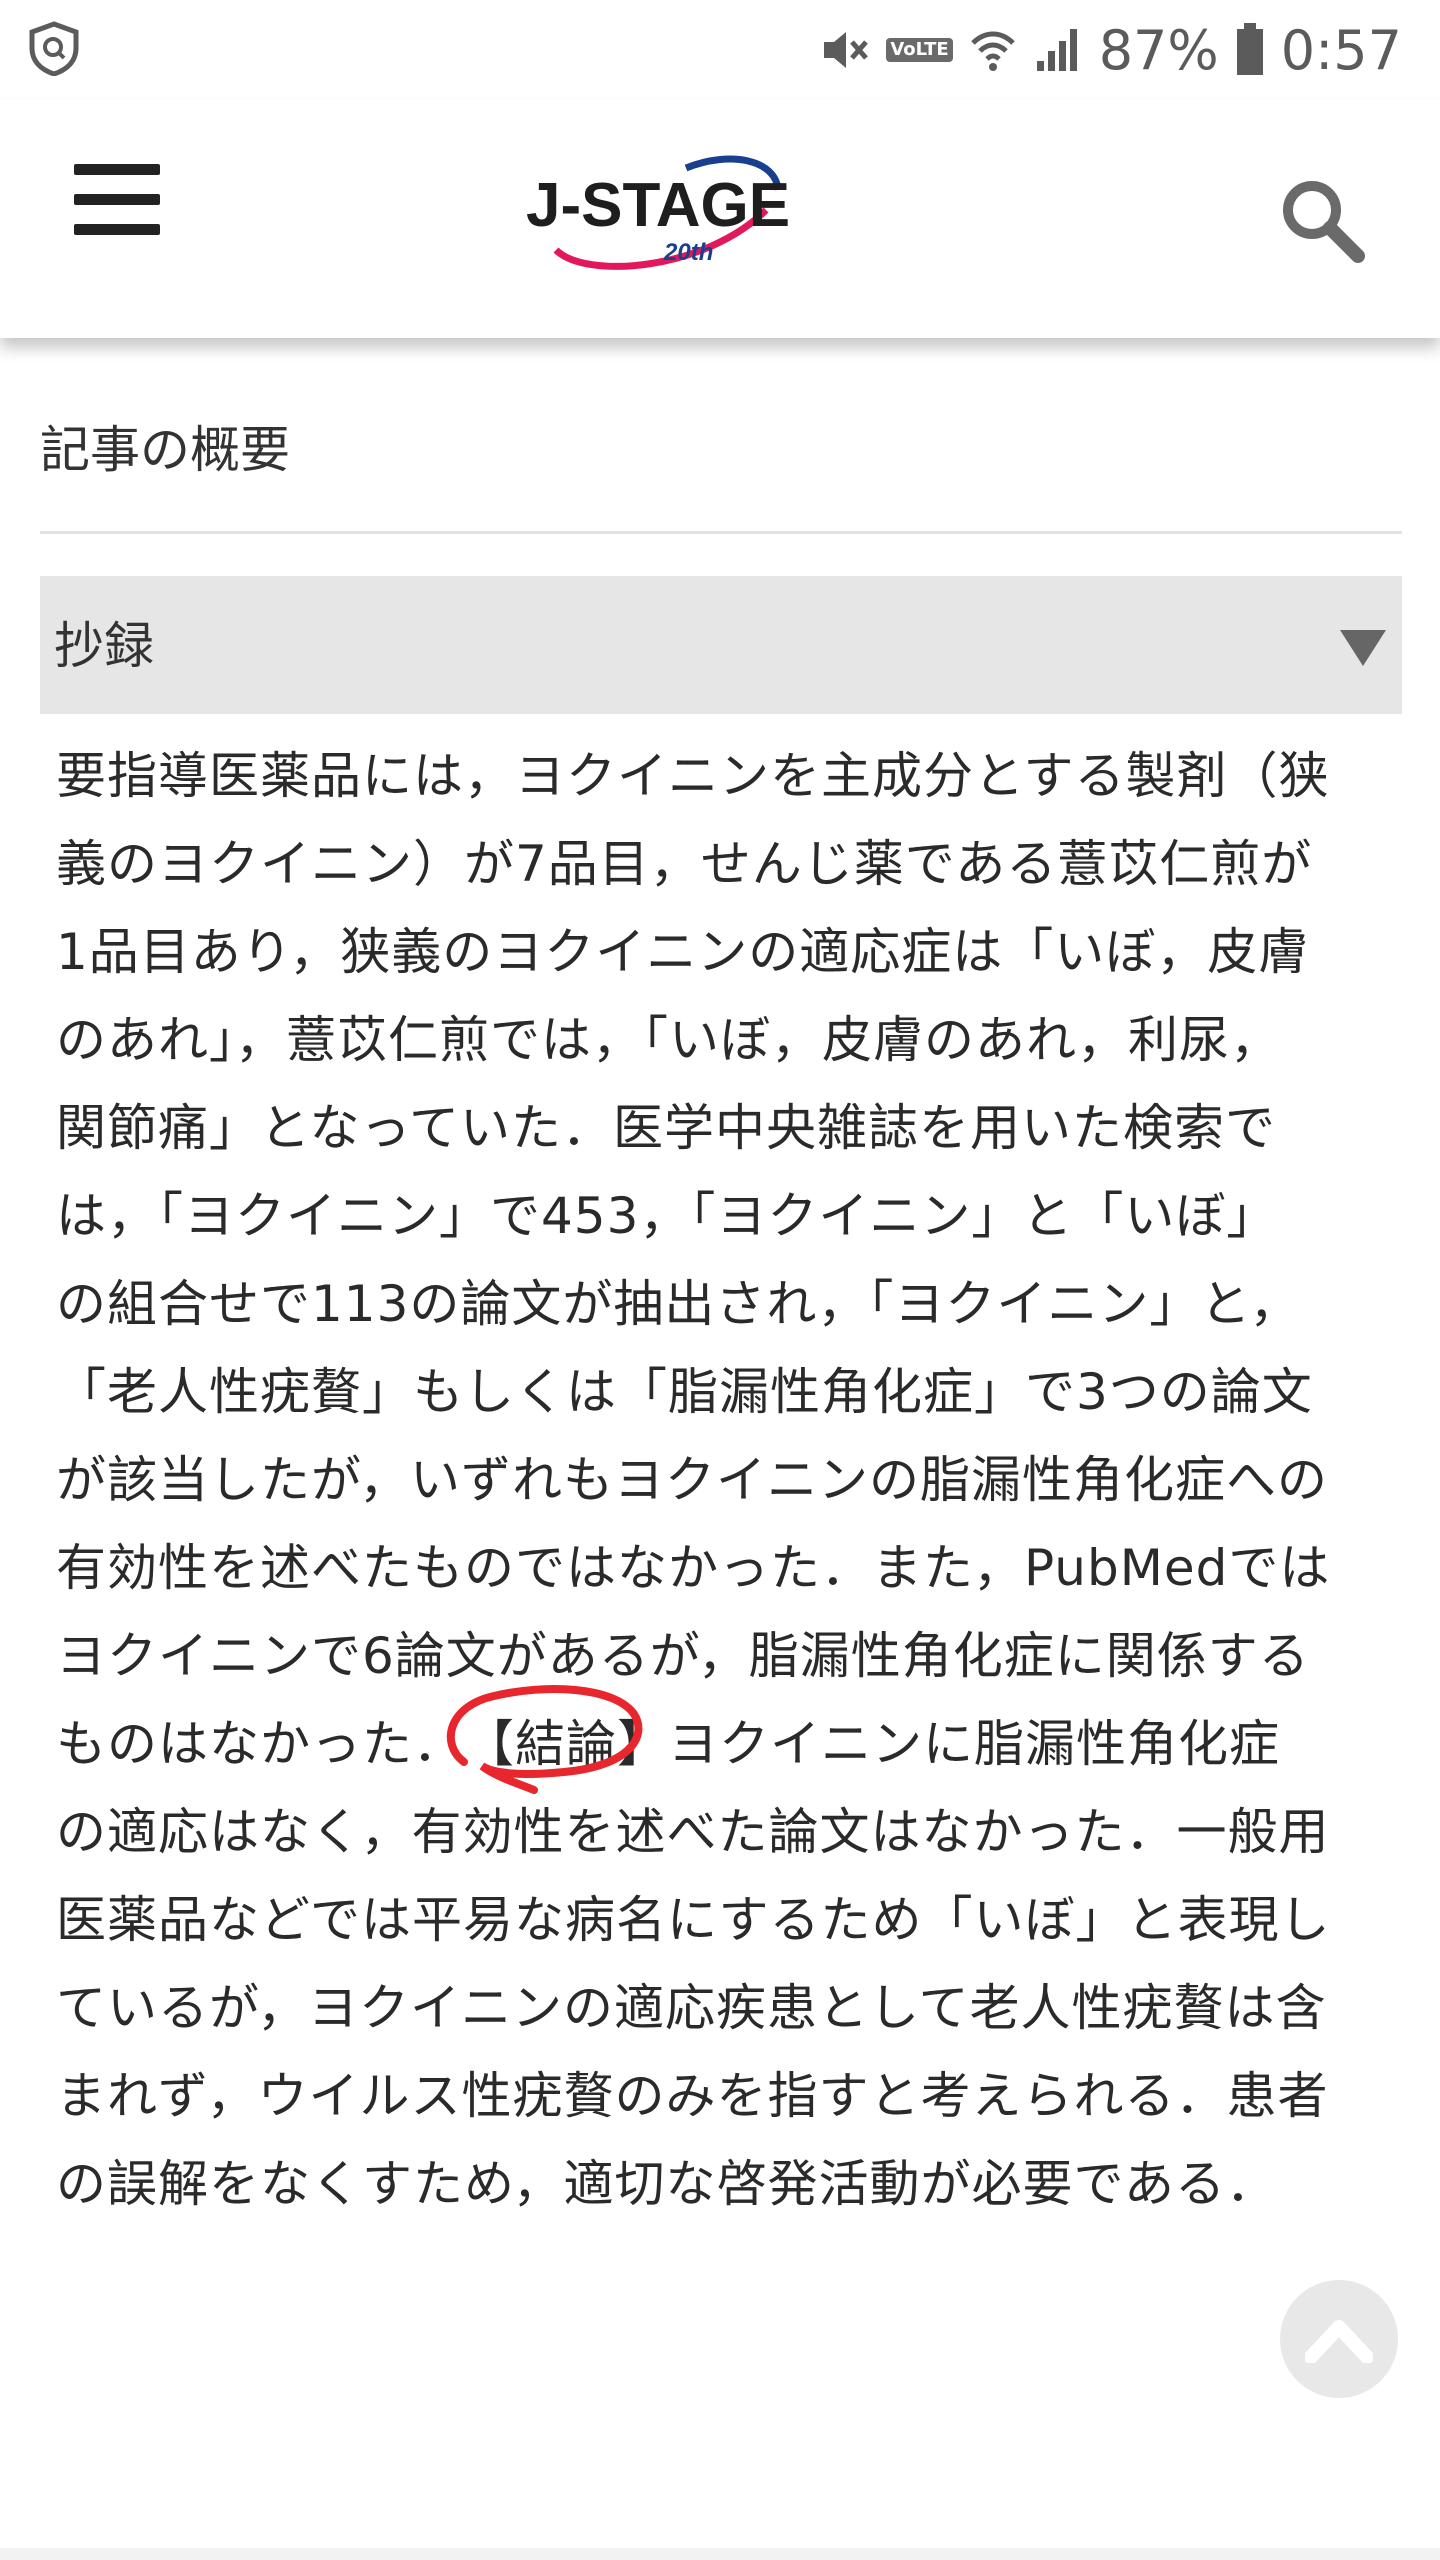  I want to click on abstract-line: は，「ヨクイニン」で453，「ヨクイニン」と「いぼ」, so click(667, 1216).